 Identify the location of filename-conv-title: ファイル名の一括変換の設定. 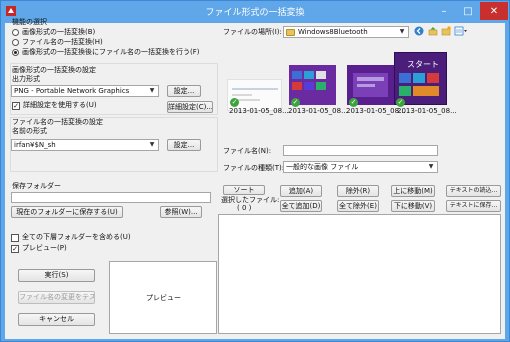
(57, 122).